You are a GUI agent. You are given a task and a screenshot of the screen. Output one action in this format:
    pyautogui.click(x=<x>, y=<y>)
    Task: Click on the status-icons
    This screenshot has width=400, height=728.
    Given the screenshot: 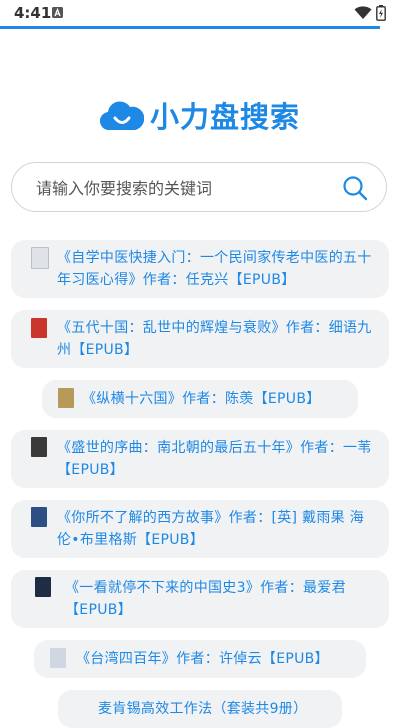 What is the action you would take?
    pyautogui.click(x=370, y=13)
    